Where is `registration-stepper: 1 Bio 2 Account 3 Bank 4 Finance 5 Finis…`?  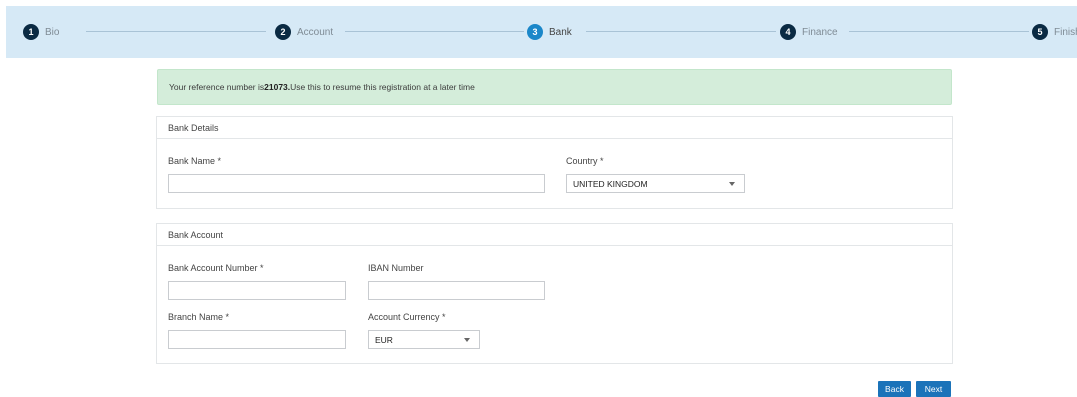 registration-stepper: 1 Bio 2 Account 3 Bank 4 Finance 5 Finis… is located at coordinates (541, 32).